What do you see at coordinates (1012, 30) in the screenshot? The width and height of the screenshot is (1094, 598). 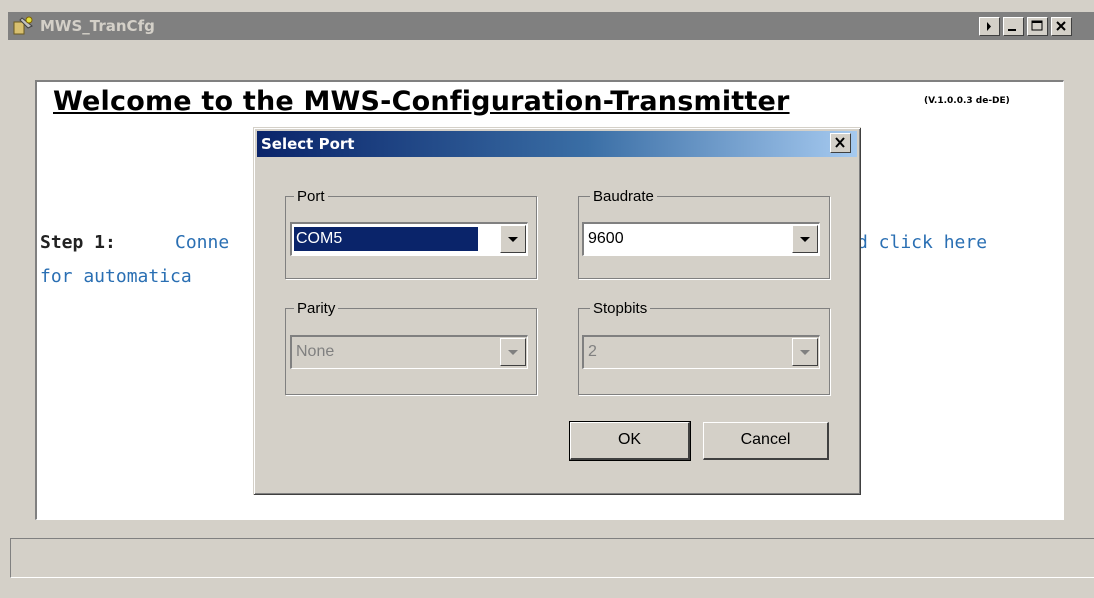 I see `minimize-icon` at bounding box center [1012, 30].